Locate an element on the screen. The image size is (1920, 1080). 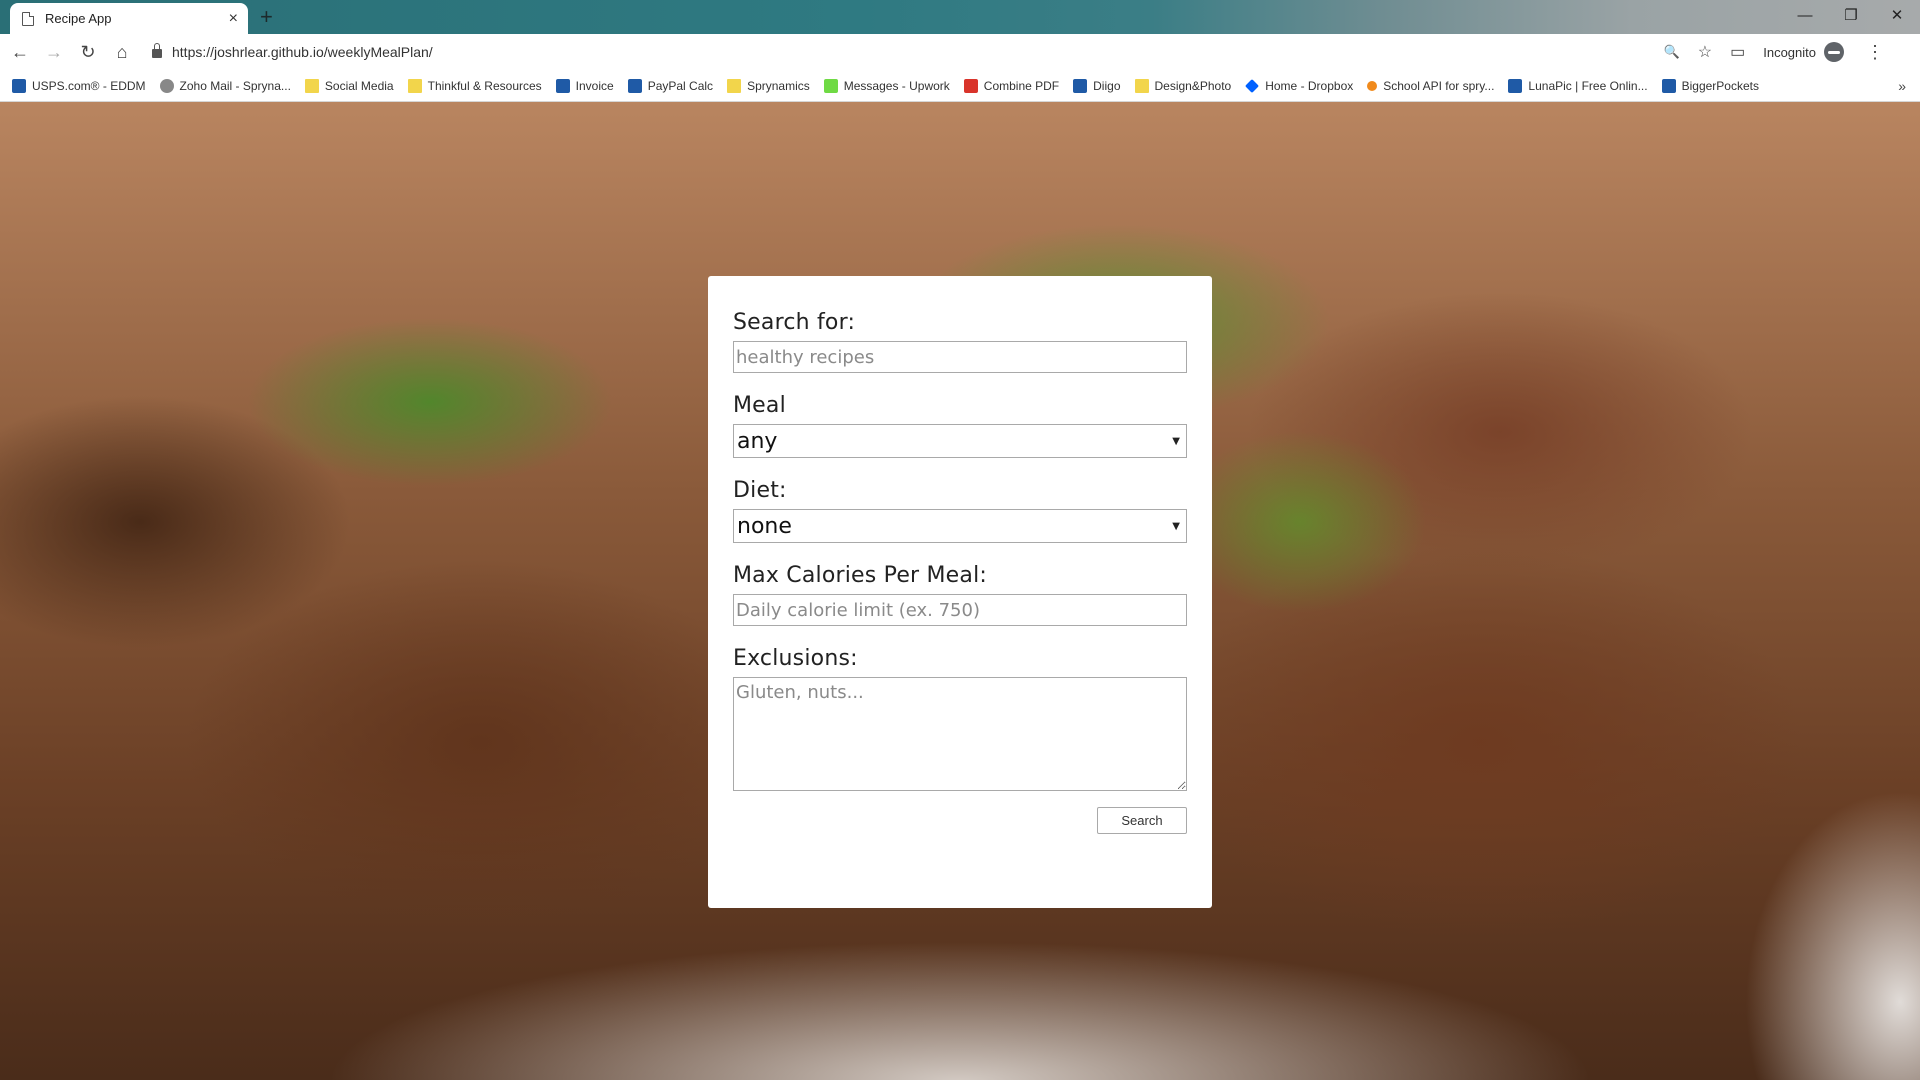
bookmark-sprynamics: Sprynamics is located at coordinates (768, 85).